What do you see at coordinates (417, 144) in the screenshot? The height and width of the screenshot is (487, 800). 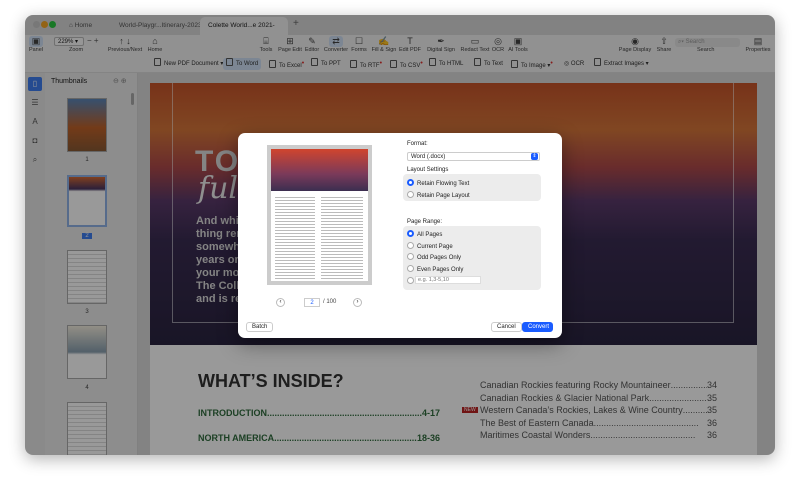 I see `format-label: Format:` at bounding box center [417, 144].